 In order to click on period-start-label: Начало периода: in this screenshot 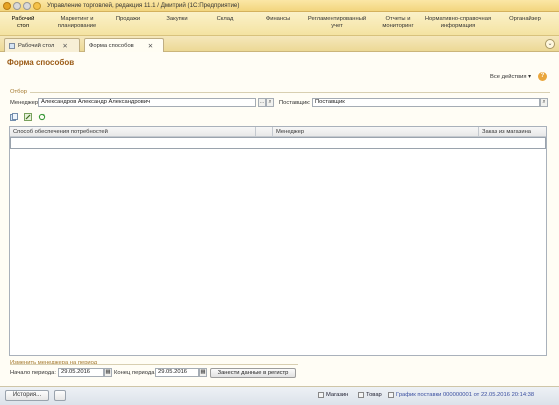, I will do `click(33, 373)`.